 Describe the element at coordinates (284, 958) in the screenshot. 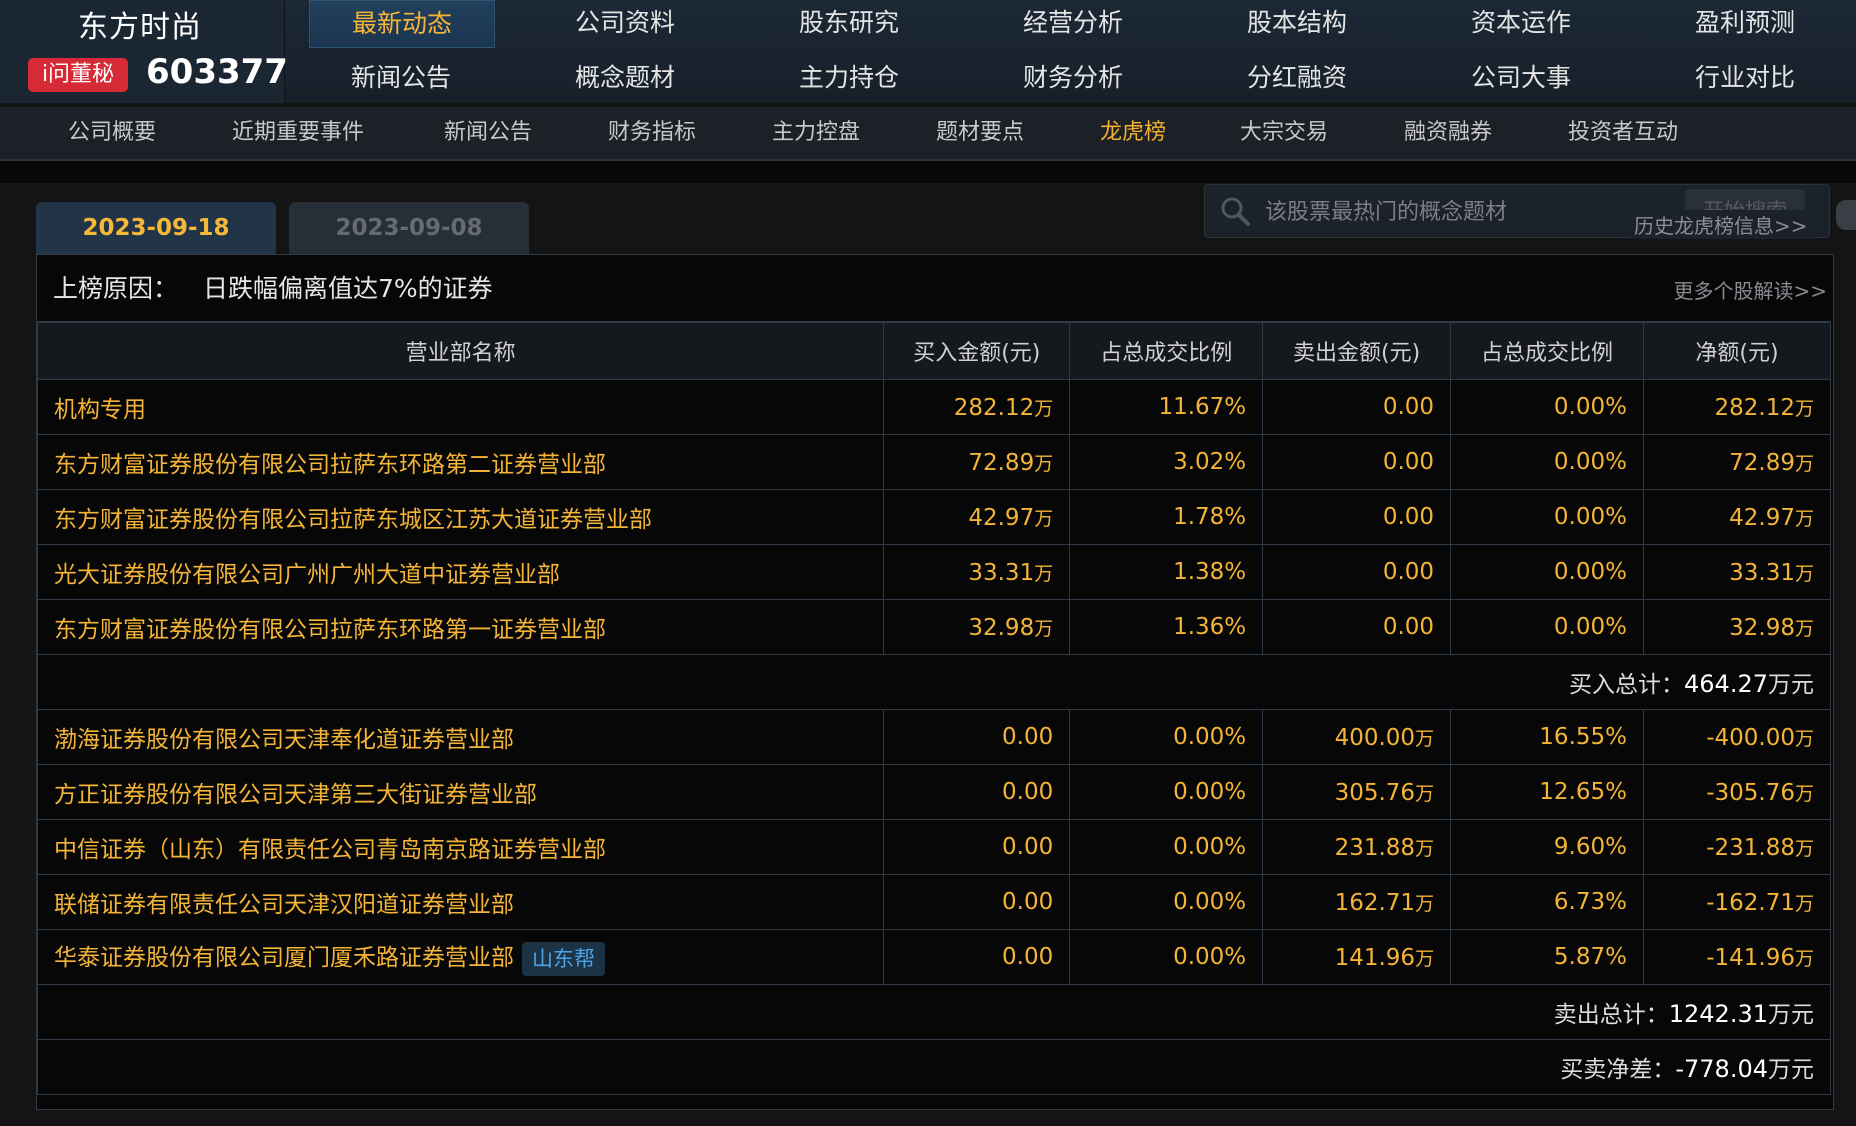

I see `branch-name: 华泰证券股份有限公司厦门厦禾路证券营业部` at that location.